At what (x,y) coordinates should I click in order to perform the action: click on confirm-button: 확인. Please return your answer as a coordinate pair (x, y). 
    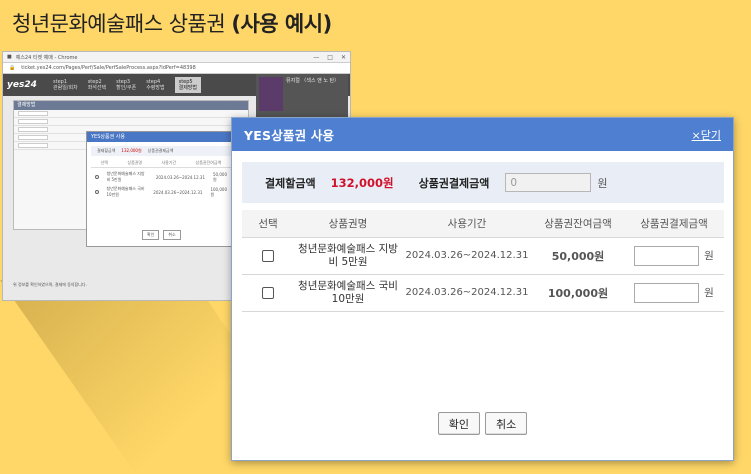
    Looking at the image, I should click on (458, 423).